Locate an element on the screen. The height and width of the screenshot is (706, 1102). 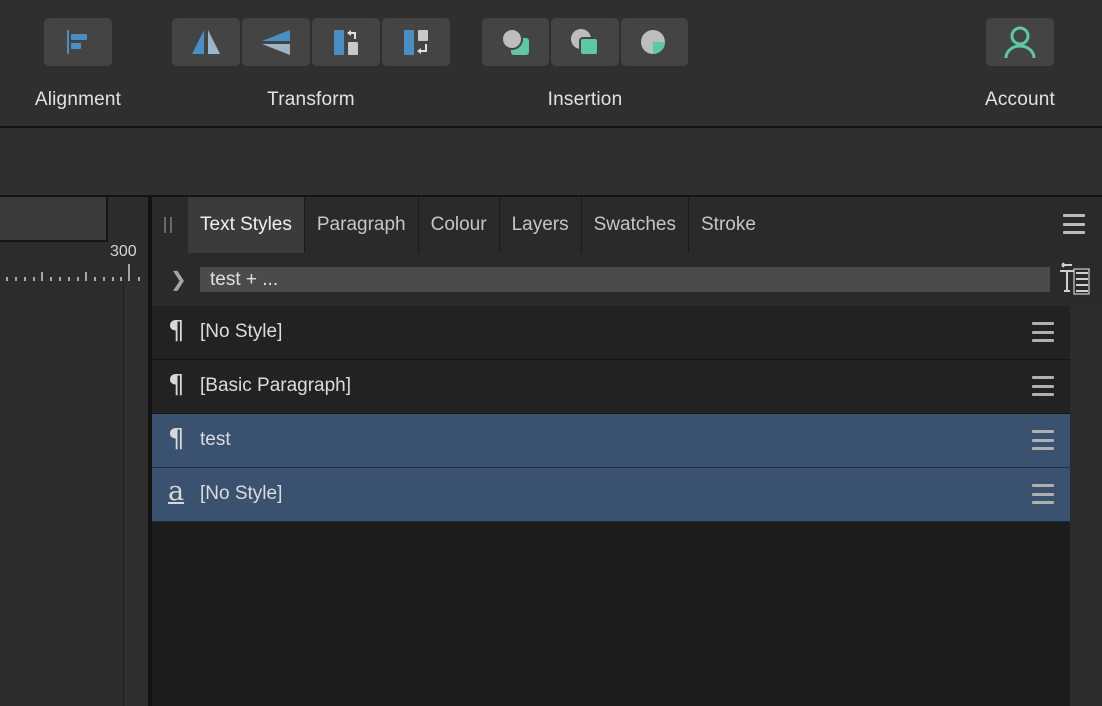
create-style-button is located at coordinates (1074, 278).